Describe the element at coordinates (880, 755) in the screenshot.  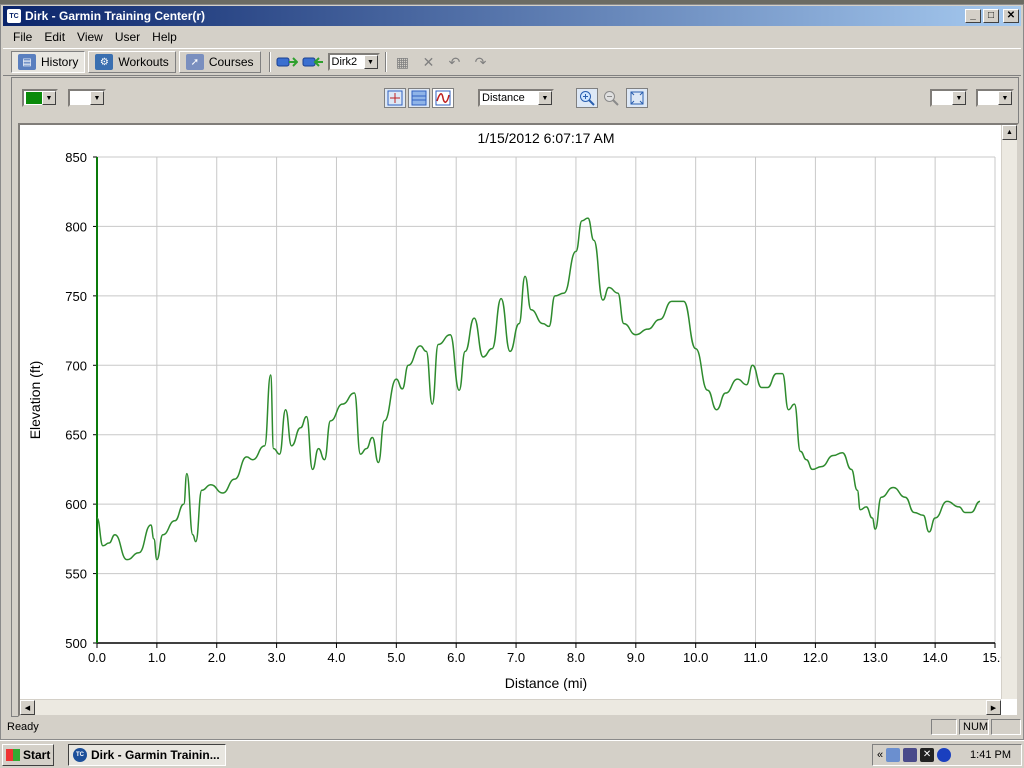
I see `tray-expand-icon: «` at that location.